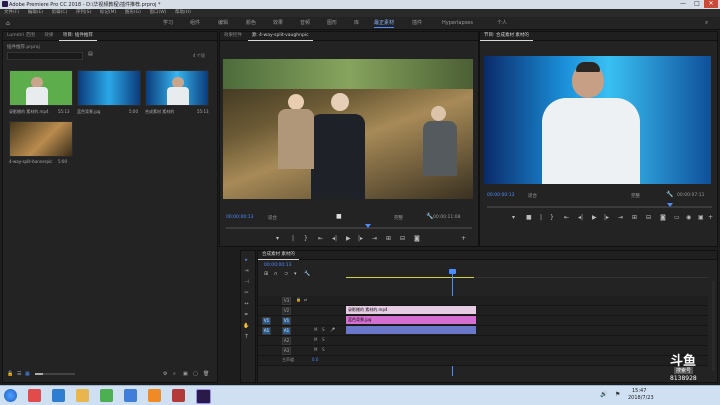 This screenshot has width=720, height=405. Describe the element at coordinates (298, 299) in the screenshot. I see `track-lock-icon: 🔒` at that location.